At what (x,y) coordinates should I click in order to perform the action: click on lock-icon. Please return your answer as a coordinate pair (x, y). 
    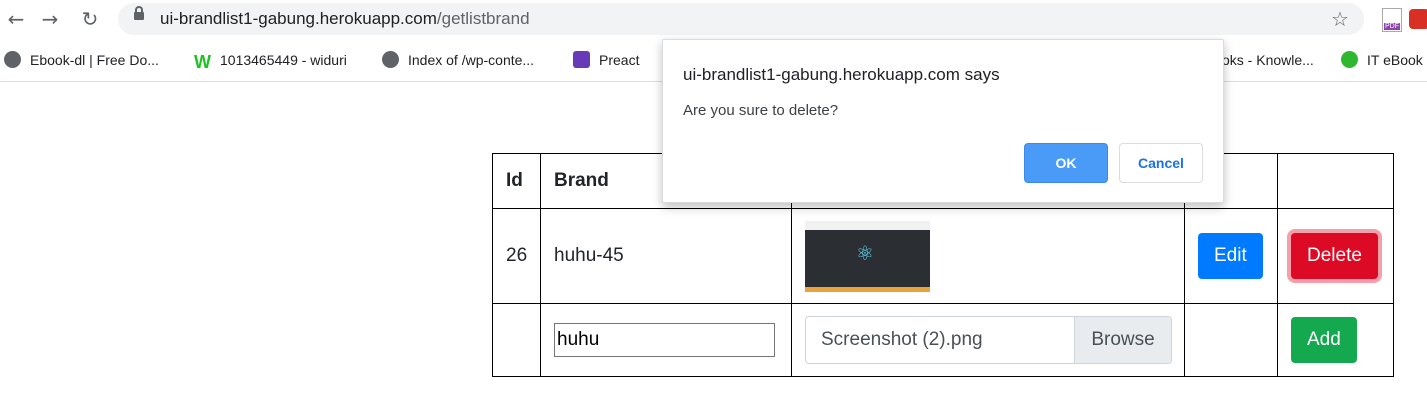
    Looking at the image, I should click on (139, 13).